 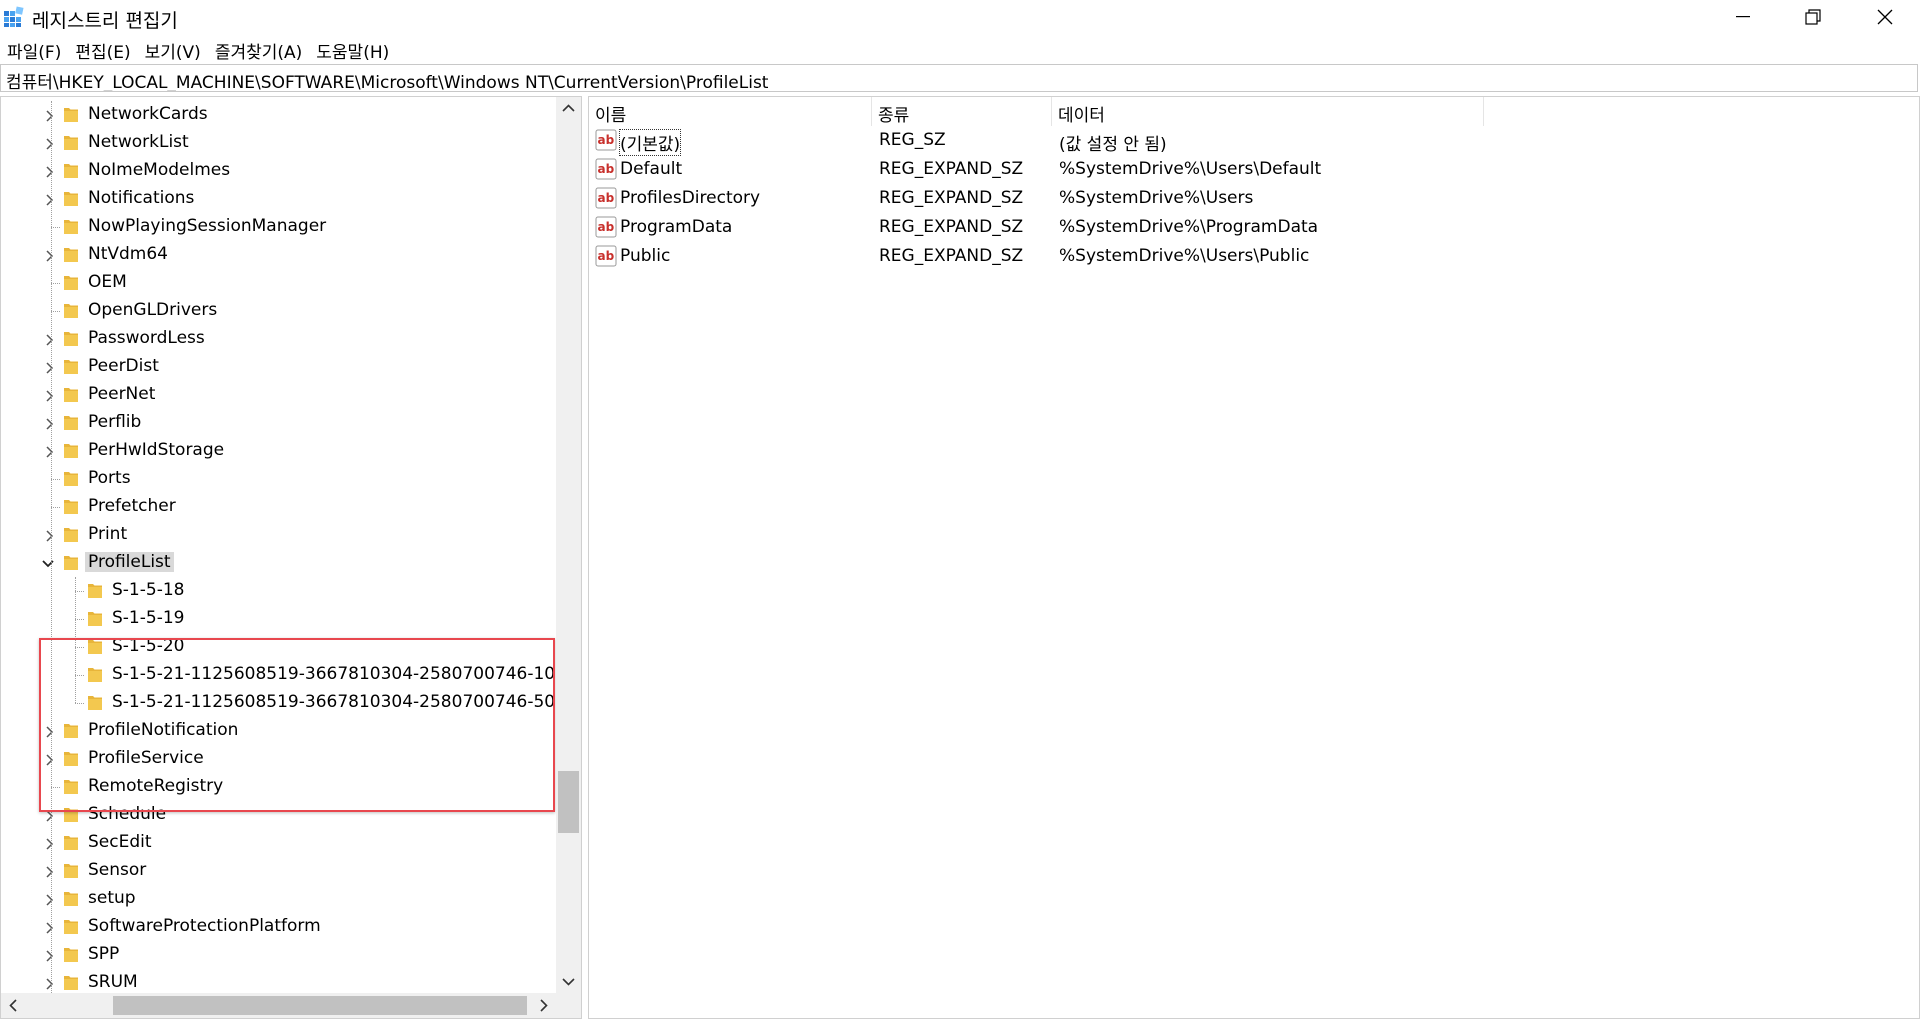 What do you see at coordinates (156, 450) in the screenshot?
I see `tree-key-label: PerHwIdStorage` at bounding box center [156, 450].